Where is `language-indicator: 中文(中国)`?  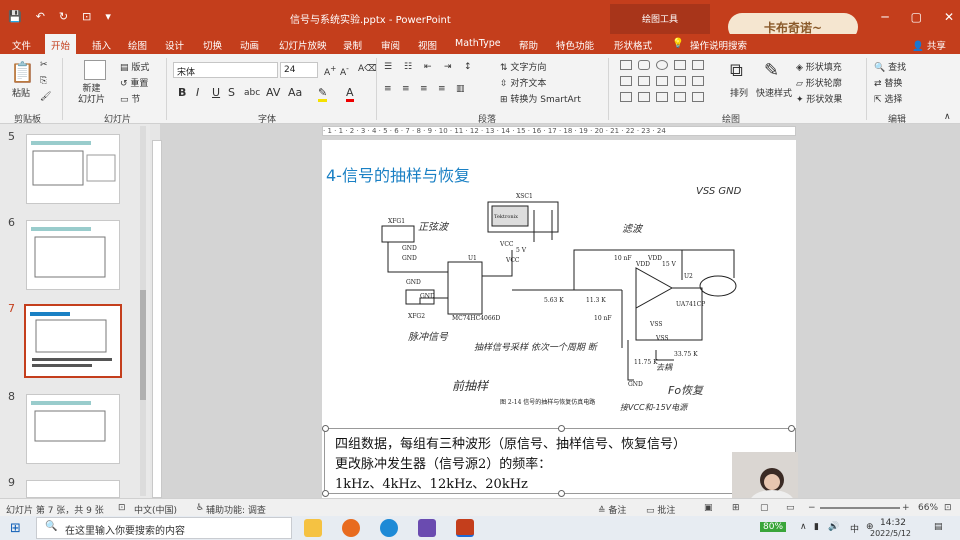
language-indicator: 中文(中国) is located at coordinates (155, 509).